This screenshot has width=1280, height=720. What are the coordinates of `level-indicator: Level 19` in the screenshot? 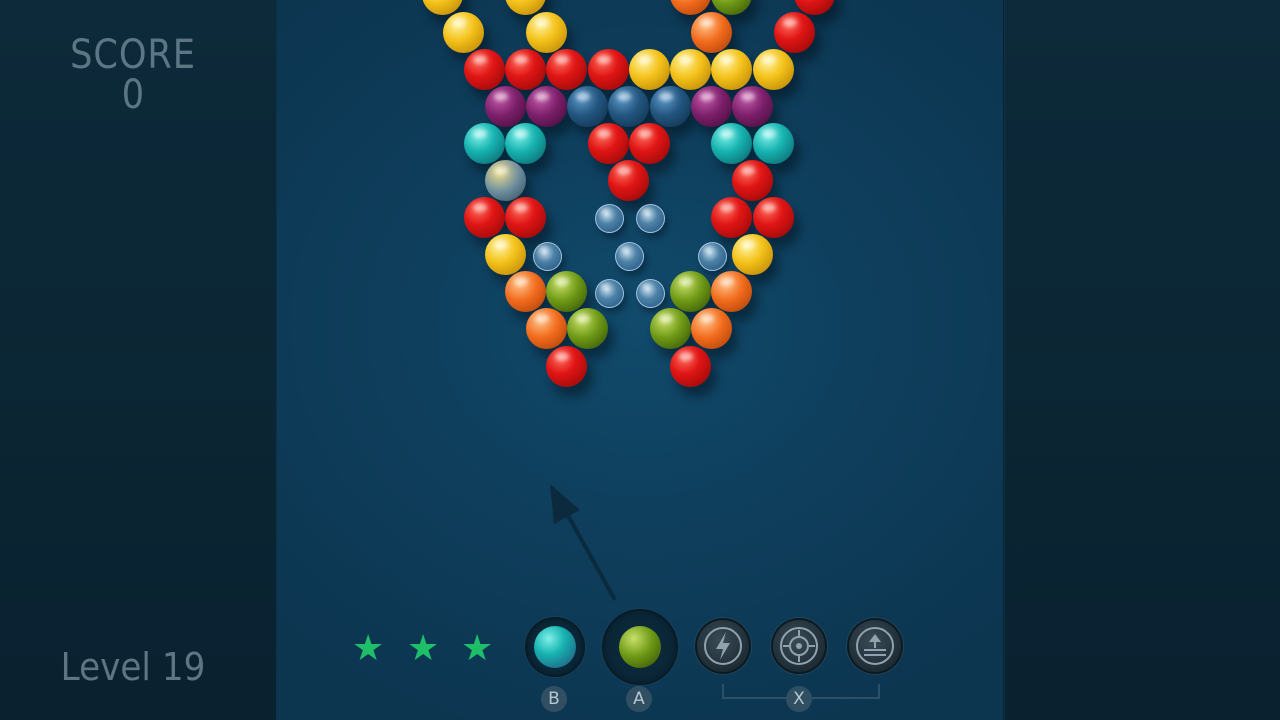 It's located at (132, 667).